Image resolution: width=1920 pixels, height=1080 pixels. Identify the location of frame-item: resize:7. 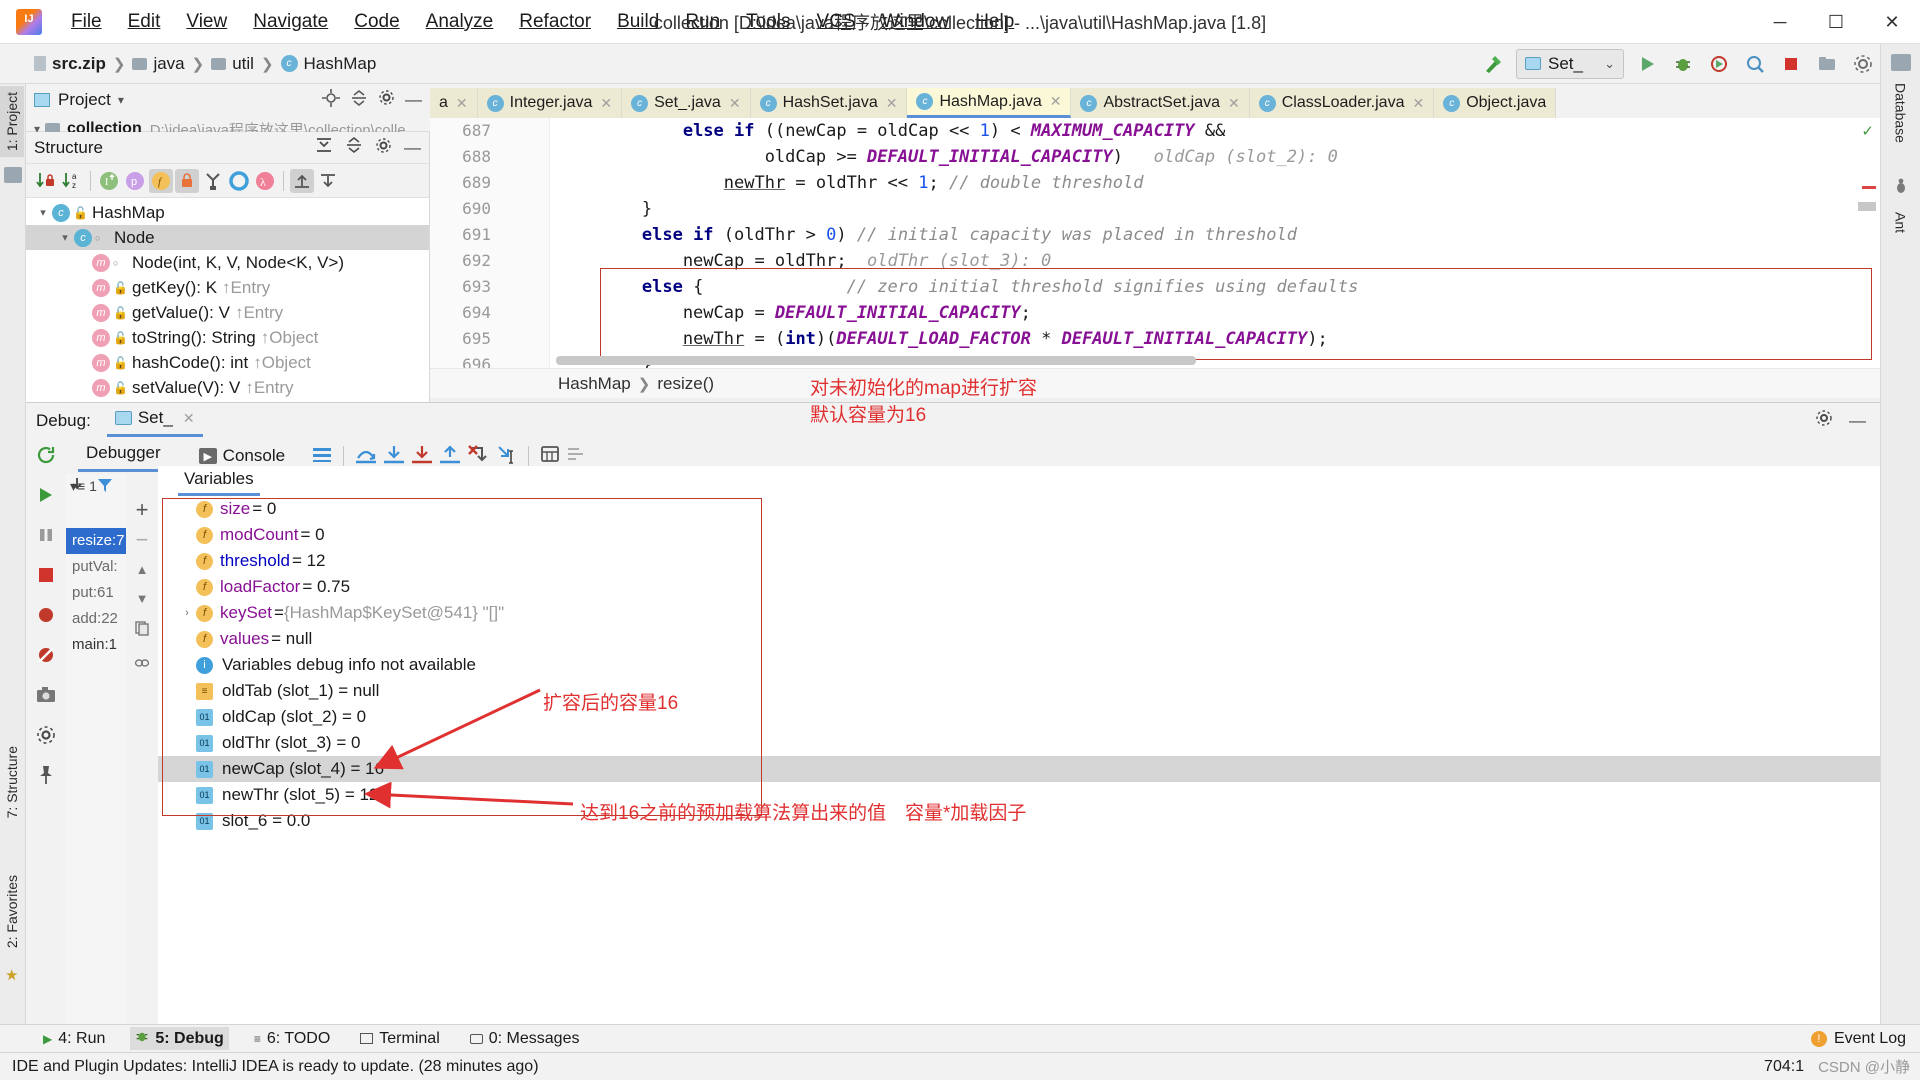
(97, 541).